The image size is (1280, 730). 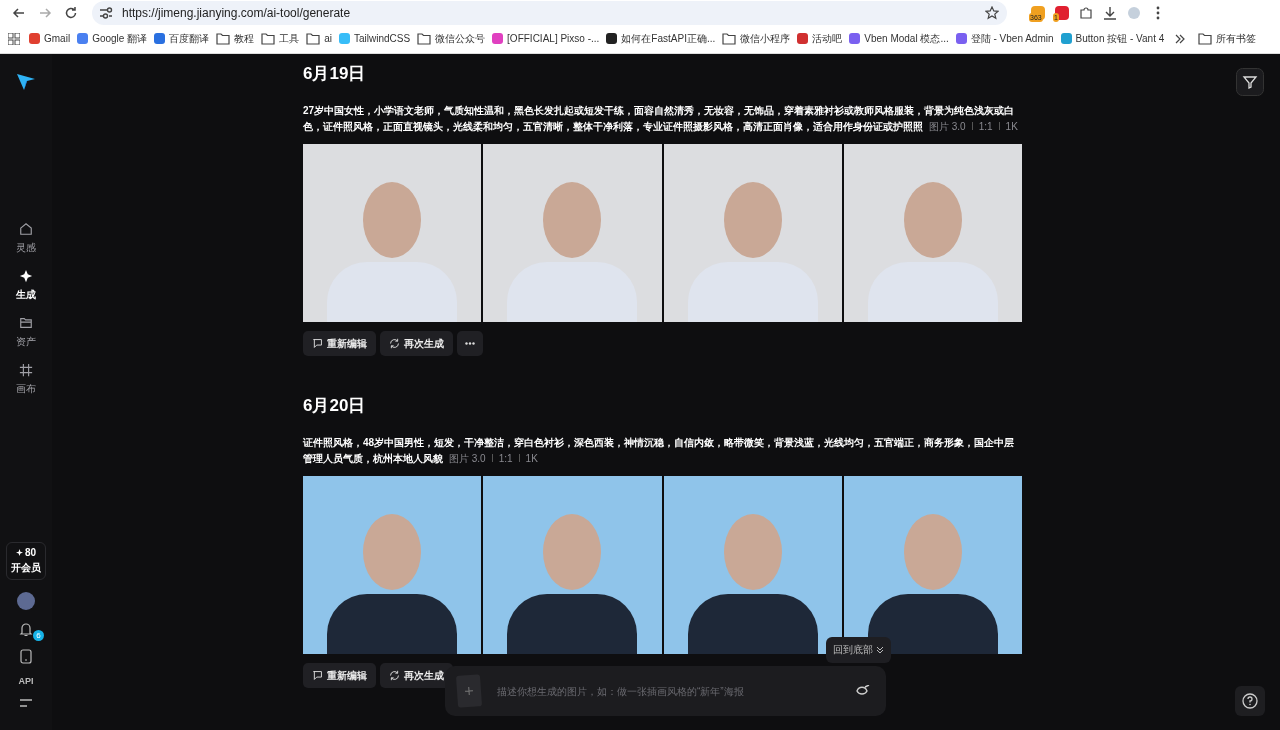 What do you see at coordinates (26, 285) in the screenshot?
I see `sidebar-item: 生成` at bounding box center [26, 285].